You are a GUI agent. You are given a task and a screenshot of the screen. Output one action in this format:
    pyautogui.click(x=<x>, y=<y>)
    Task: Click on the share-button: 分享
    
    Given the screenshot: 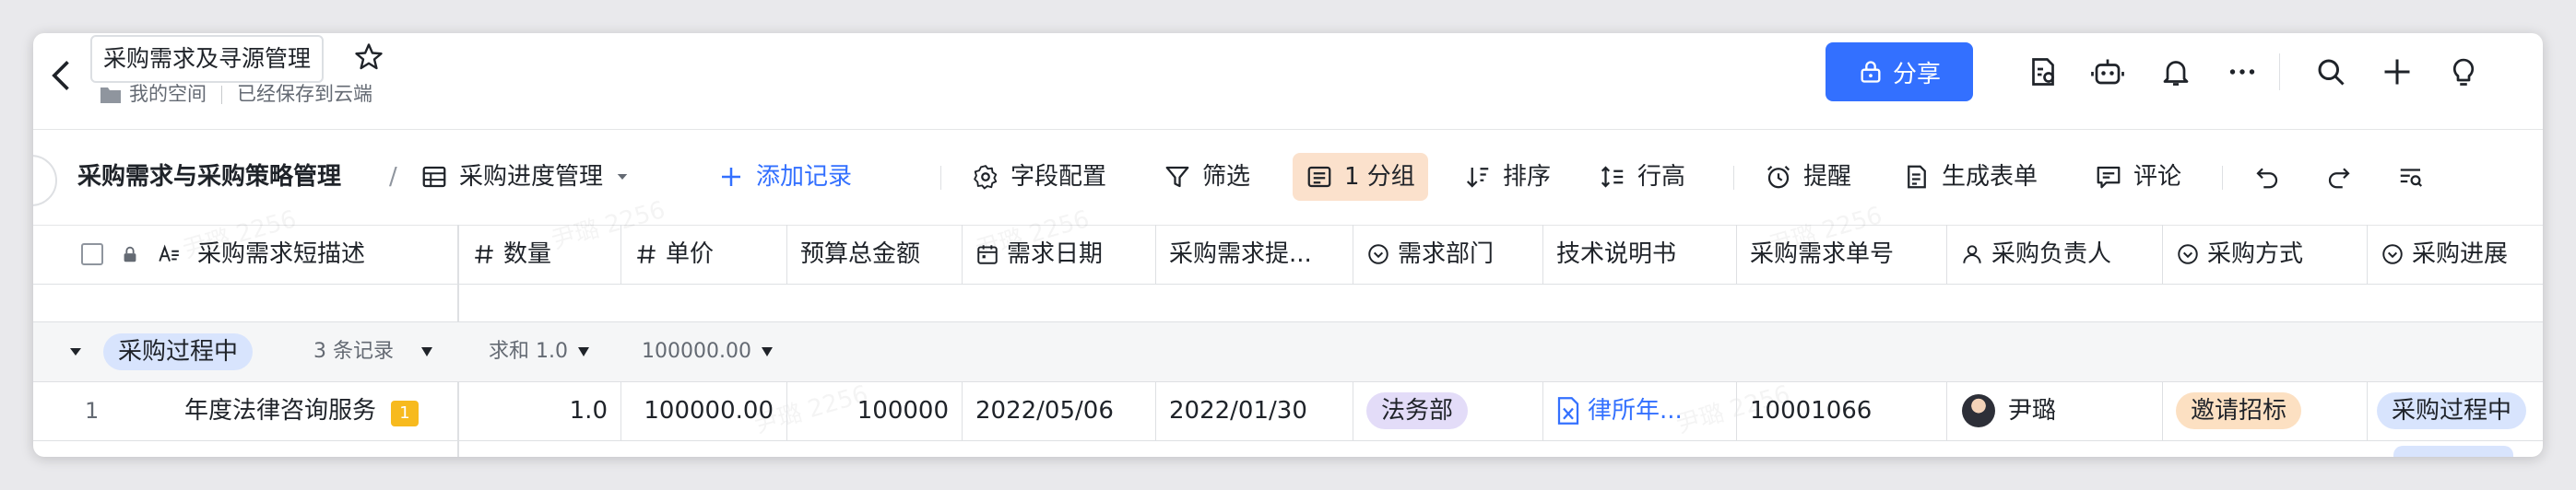 What is the action you would take?
    pyautogui.click(x=1899, y=71)
    